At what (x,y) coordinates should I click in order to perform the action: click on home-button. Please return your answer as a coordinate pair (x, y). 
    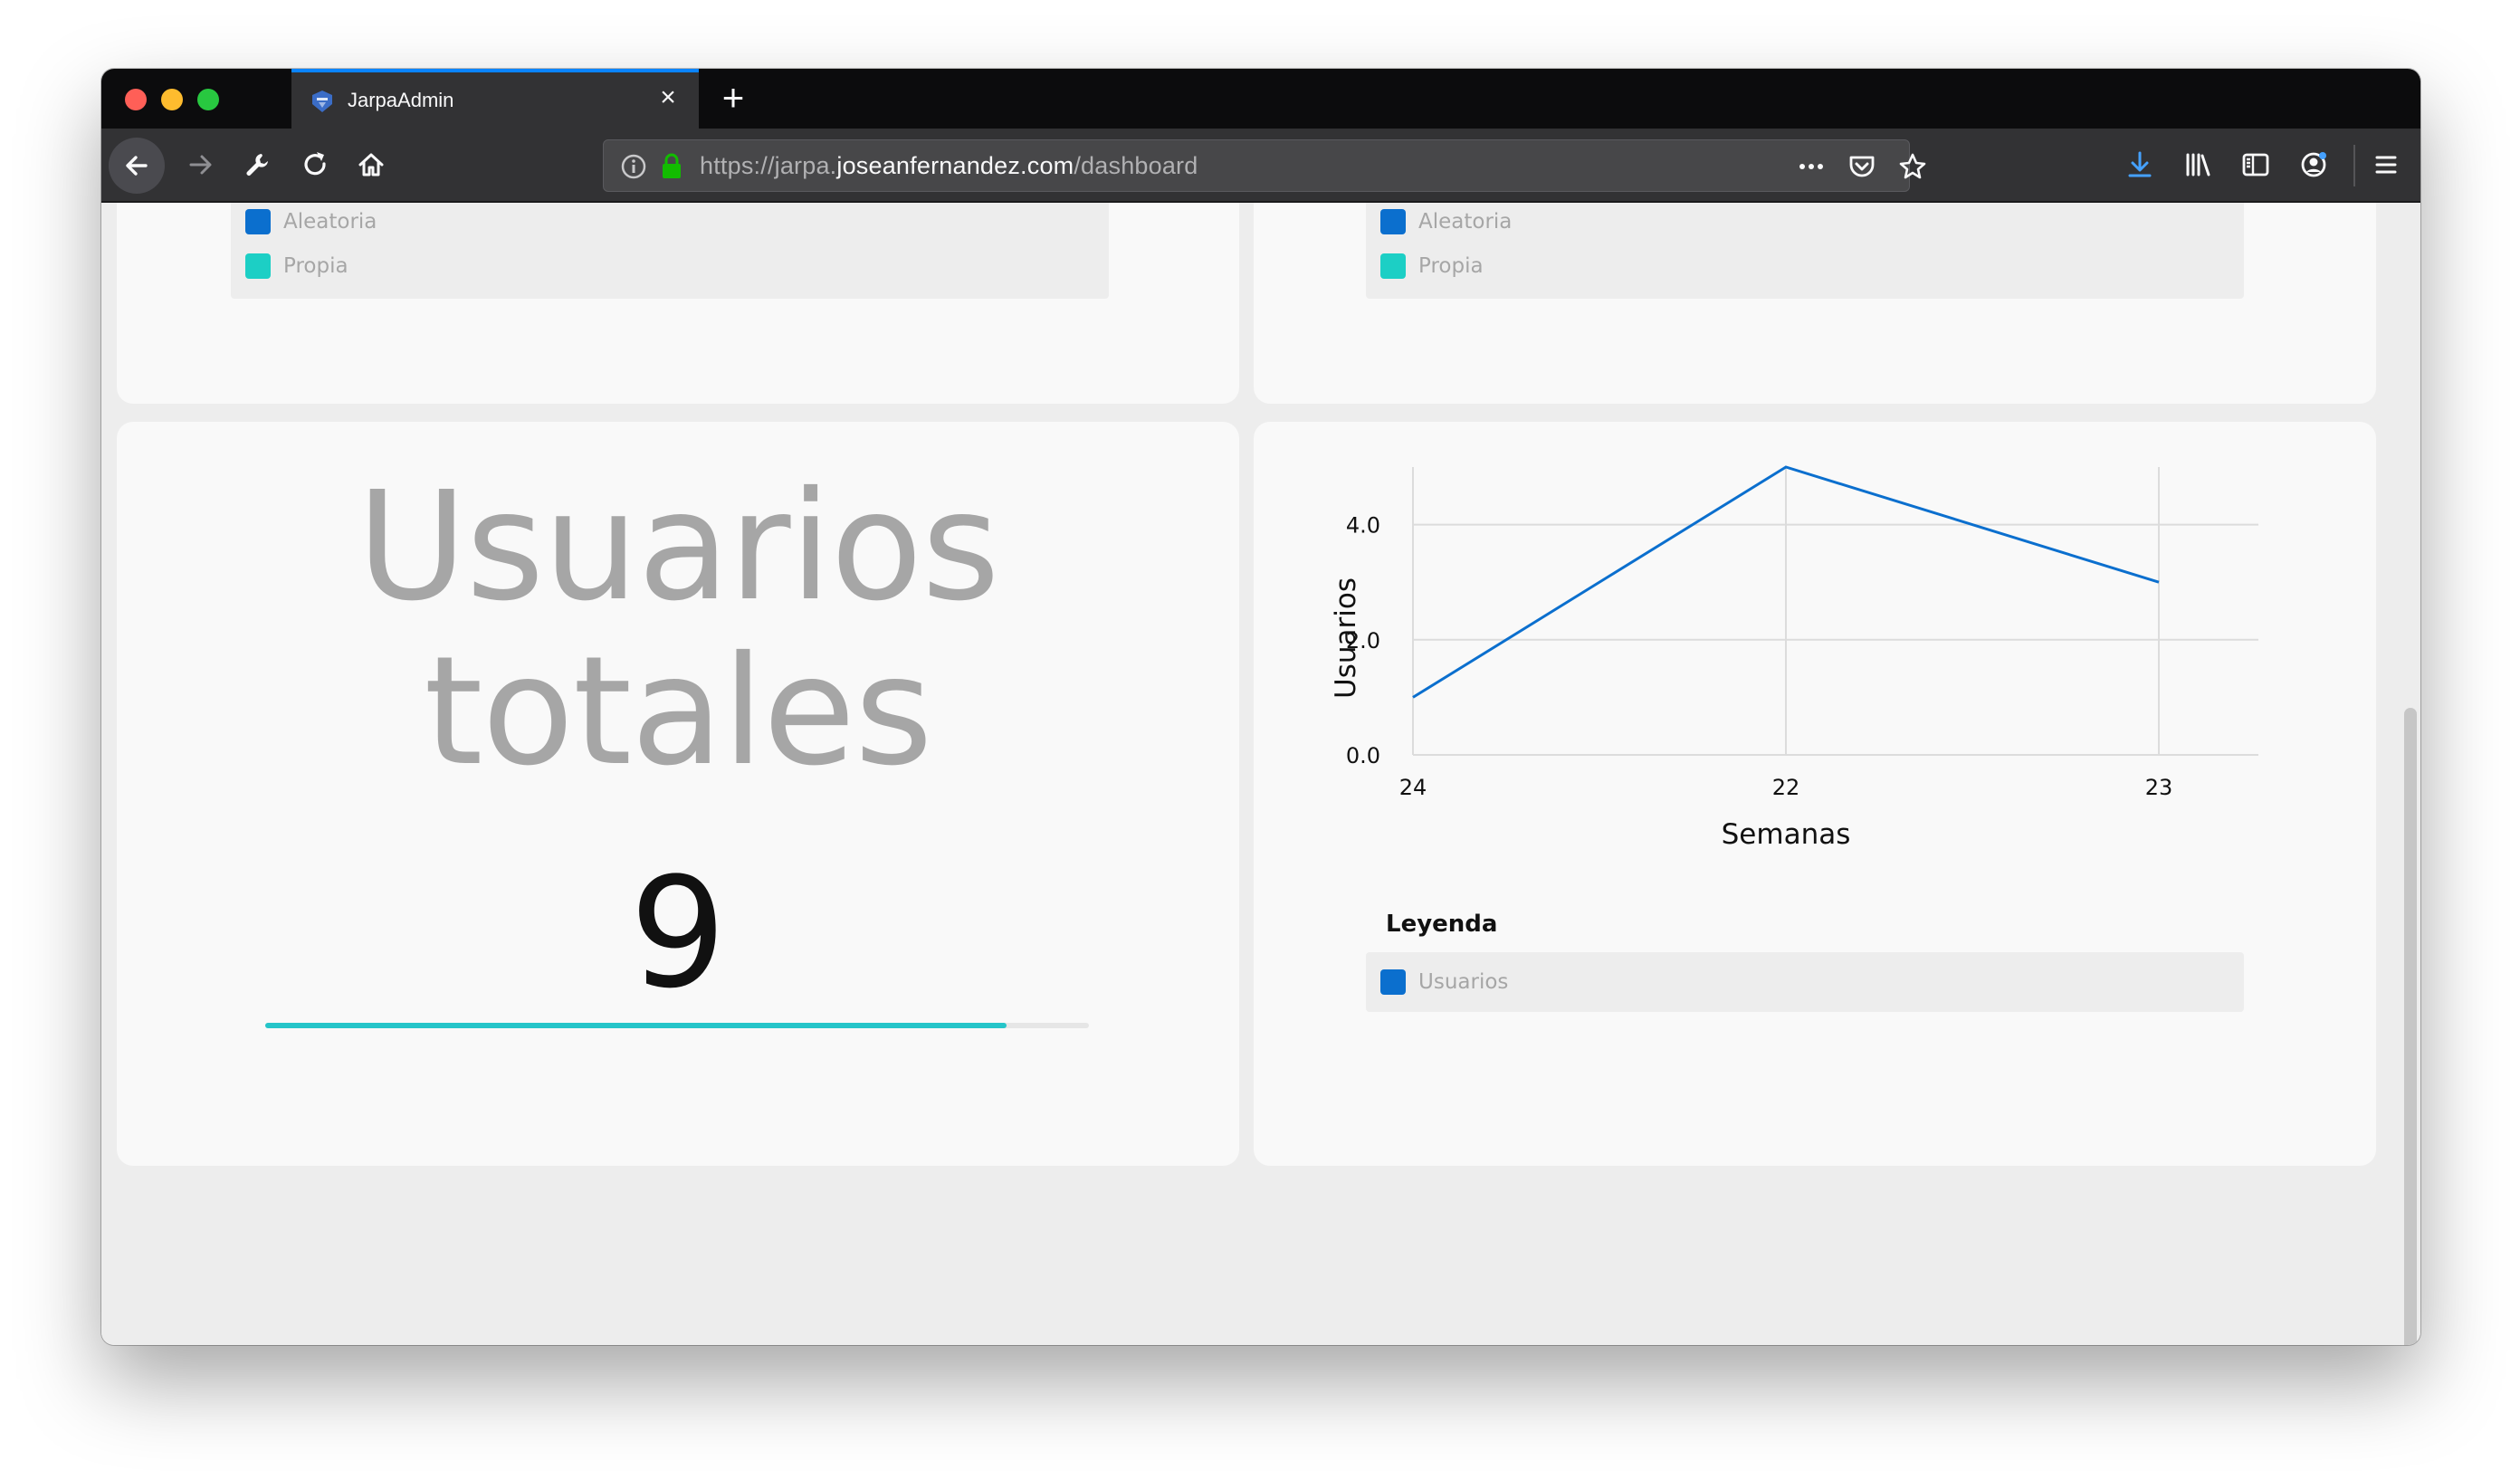
    Looking at the image, I should click on (371, 164).